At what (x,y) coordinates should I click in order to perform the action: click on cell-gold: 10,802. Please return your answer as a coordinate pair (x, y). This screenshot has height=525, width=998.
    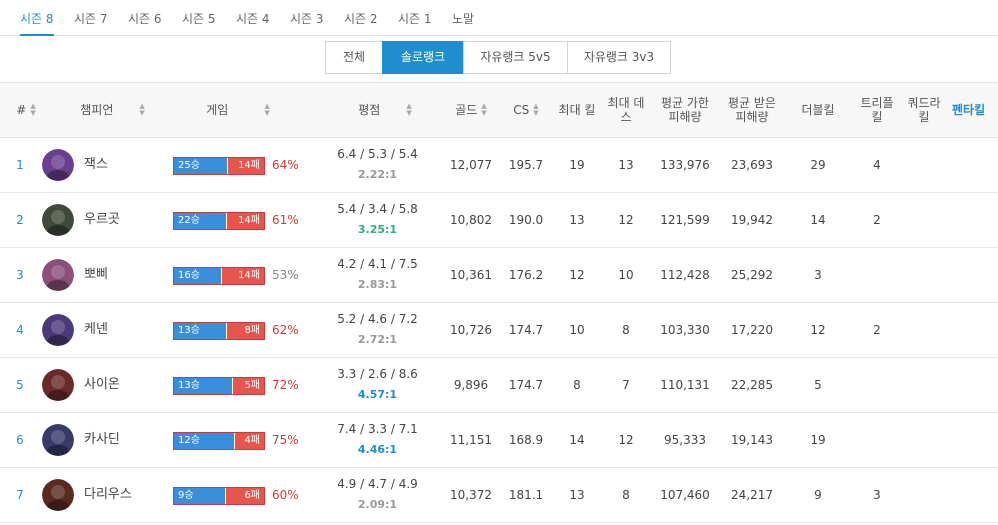
    Looking at the image, I should click on (471, 220).